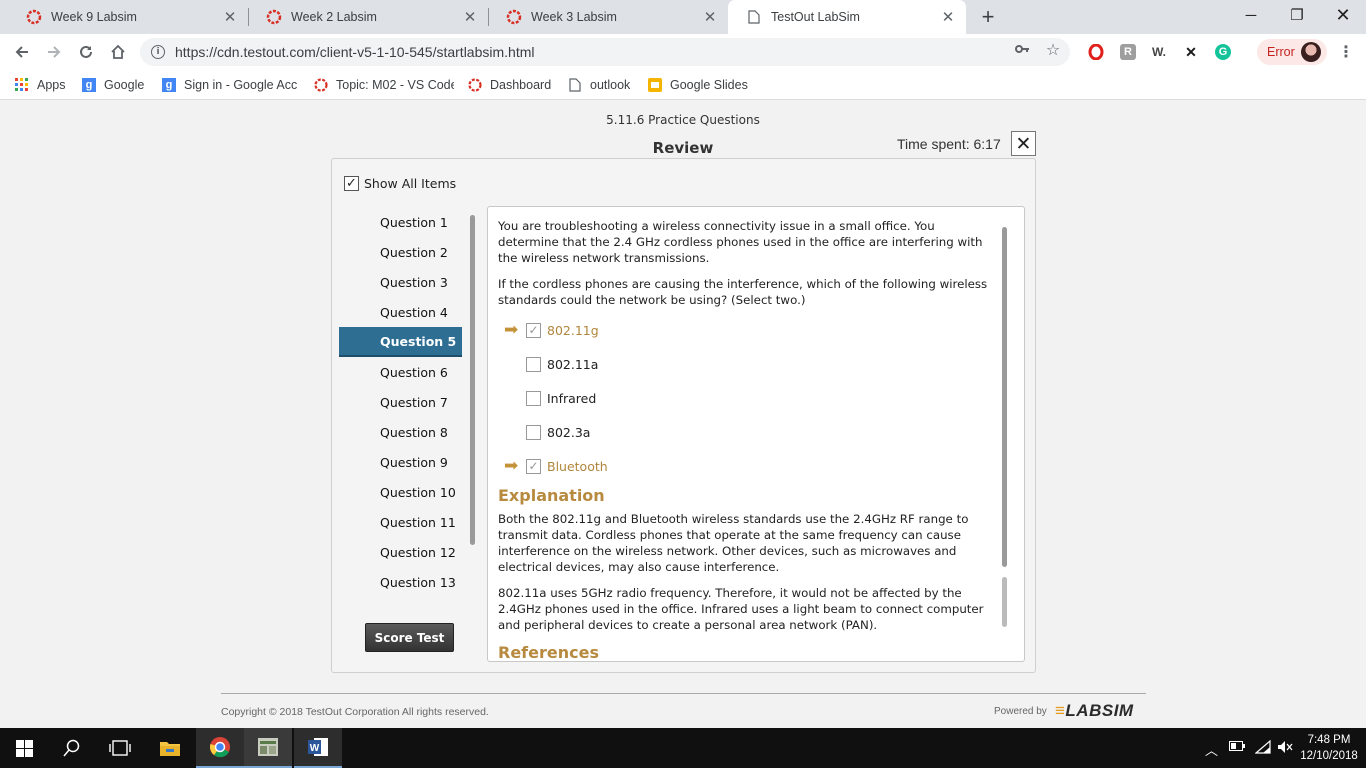 This screenshot has width=1366, height=768. Describe the element at coordinates (754, 17) in the screenshot. I see `page-favicon-icon` at that location.